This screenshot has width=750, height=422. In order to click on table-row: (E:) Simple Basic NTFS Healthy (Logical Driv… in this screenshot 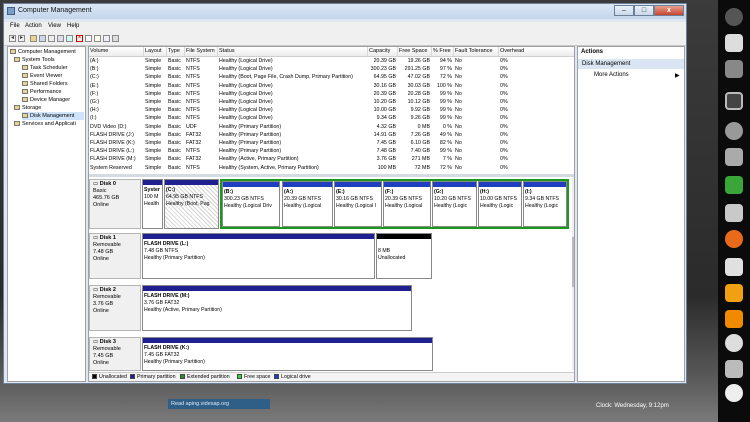, I will do `click(331, 86)`.